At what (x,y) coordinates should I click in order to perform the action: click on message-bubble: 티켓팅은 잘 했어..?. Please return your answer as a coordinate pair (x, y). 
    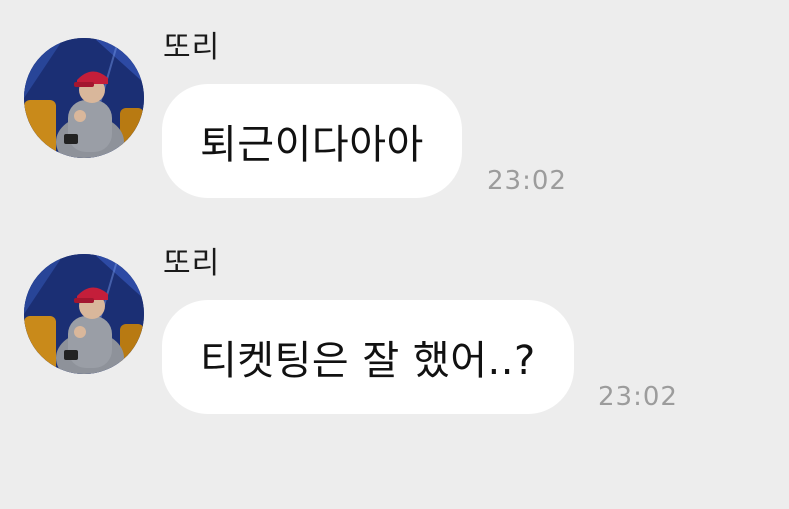
    Looking at the image, I should click on (368, 357).